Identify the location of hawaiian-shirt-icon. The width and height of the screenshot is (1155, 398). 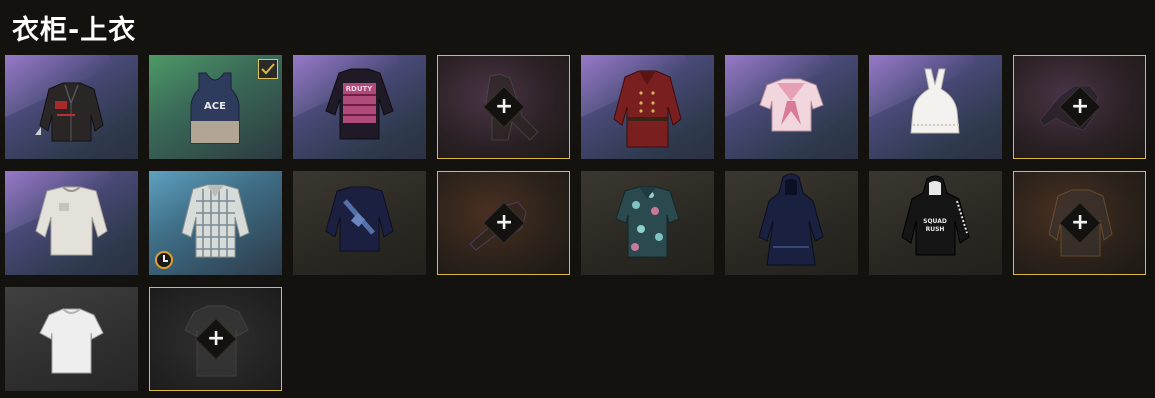
(647, 222).